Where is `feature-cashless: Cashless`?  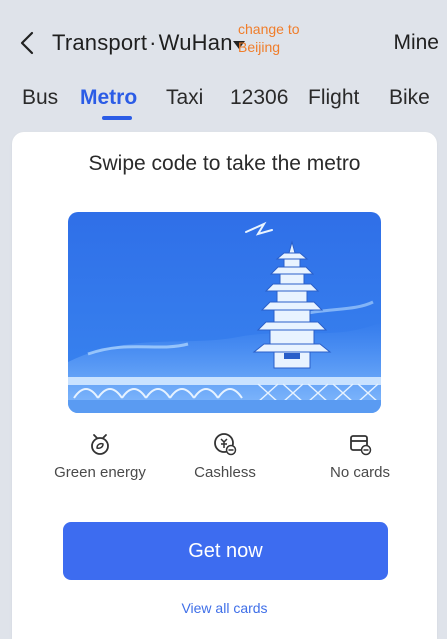
feature-cashless: Cashless is located at coordinates (225, 450).